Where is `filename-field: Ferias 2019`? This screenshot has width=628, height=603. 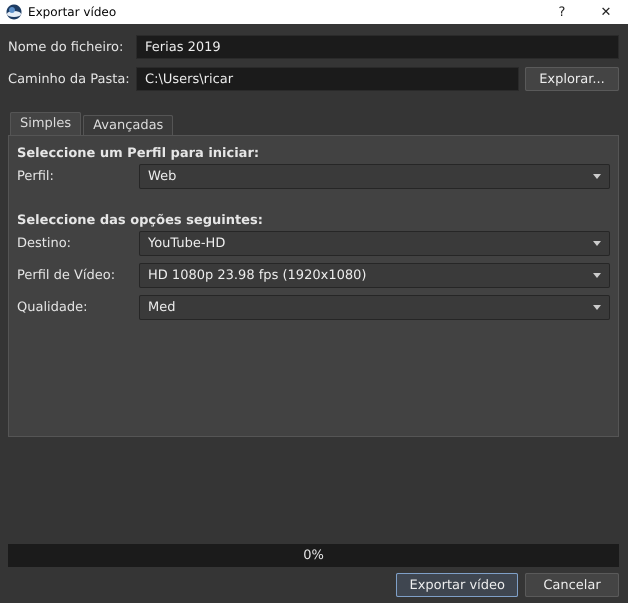 filename-field: Ferias 2019 is located at coordinates (377, 47).